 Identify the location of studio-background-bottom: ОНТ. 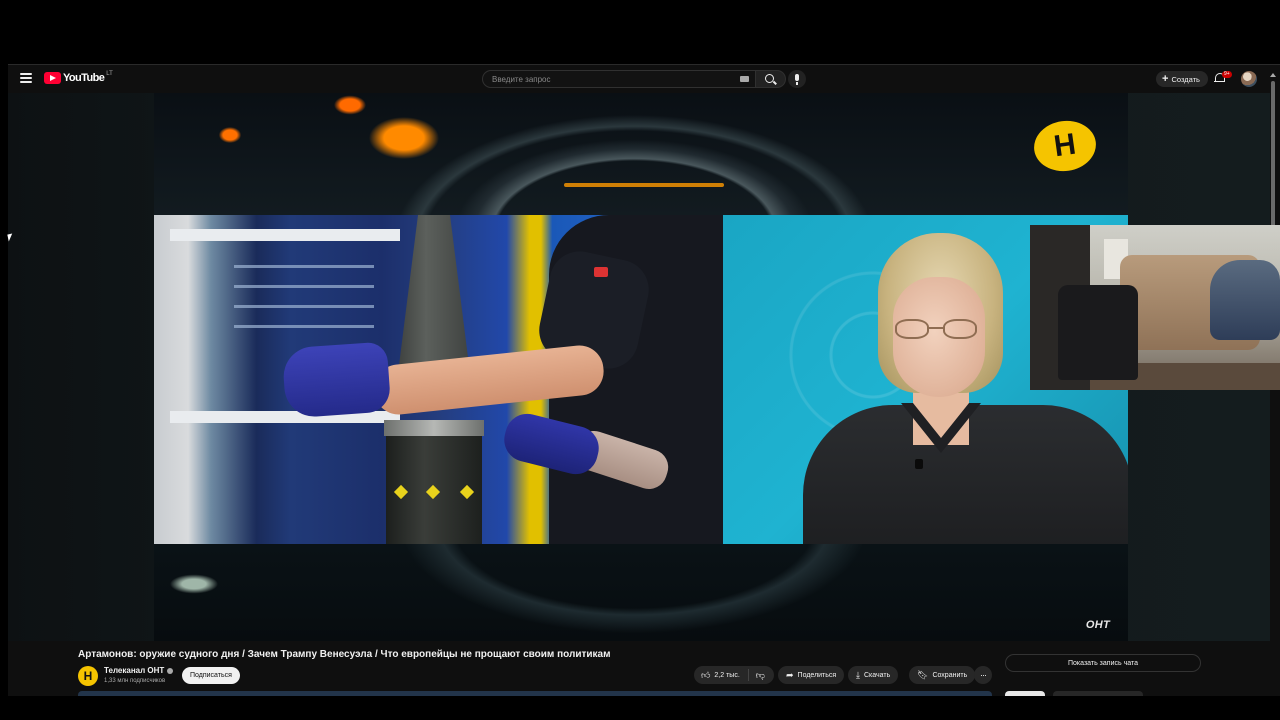
(641, 592).